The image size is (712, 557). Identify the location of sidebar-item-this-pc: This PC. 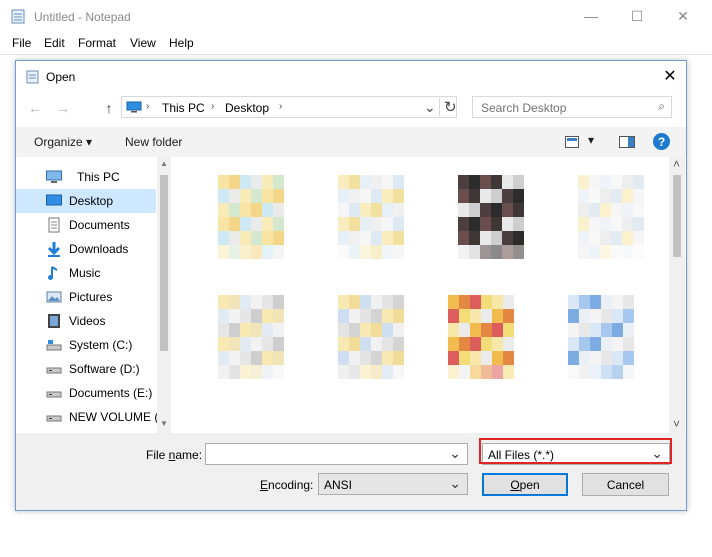
(86, 177).